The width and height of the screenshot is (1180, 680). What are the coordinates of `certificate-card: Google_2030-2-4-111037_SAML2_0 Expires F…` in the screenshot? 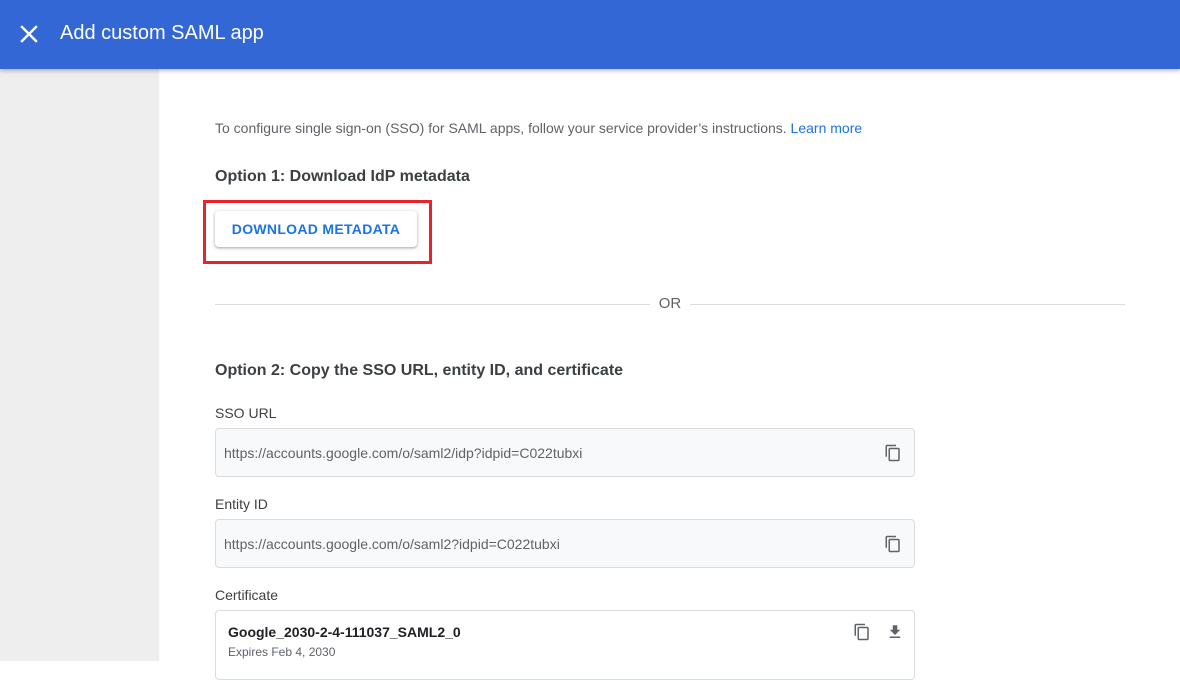 It's located at (565, 645).